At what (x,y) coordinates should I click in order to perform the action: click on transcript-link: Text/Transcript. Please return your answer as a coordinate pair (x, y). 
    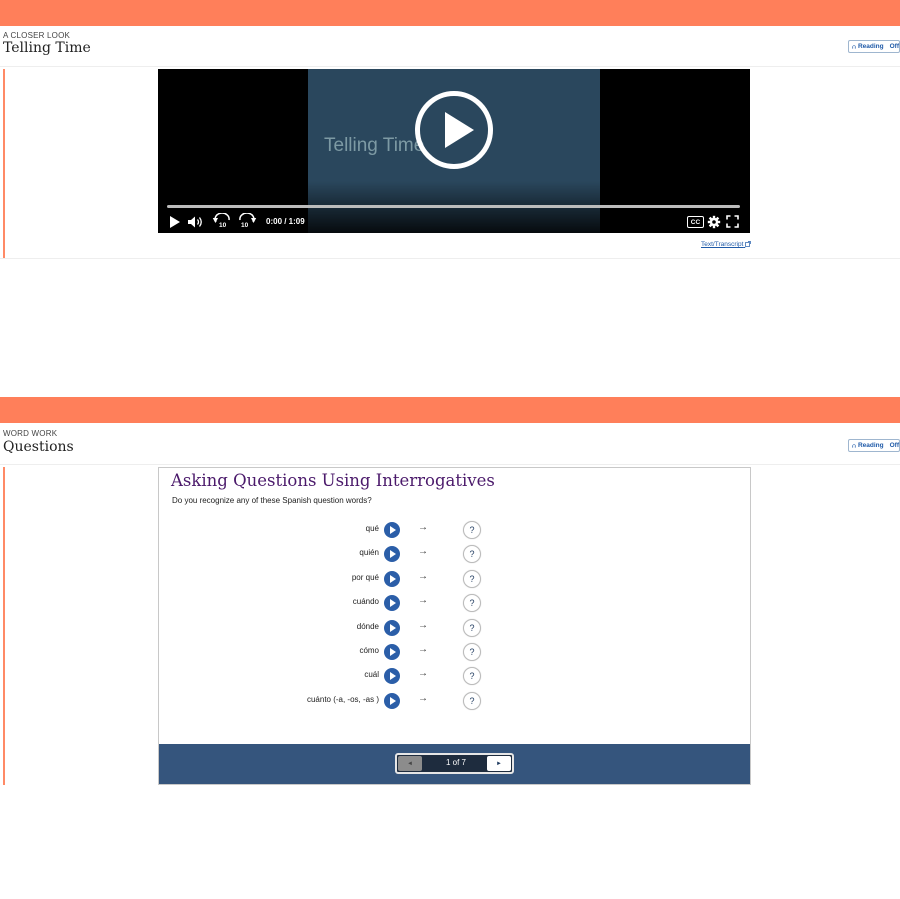
    Looking at the image, I should click on (726, 244).